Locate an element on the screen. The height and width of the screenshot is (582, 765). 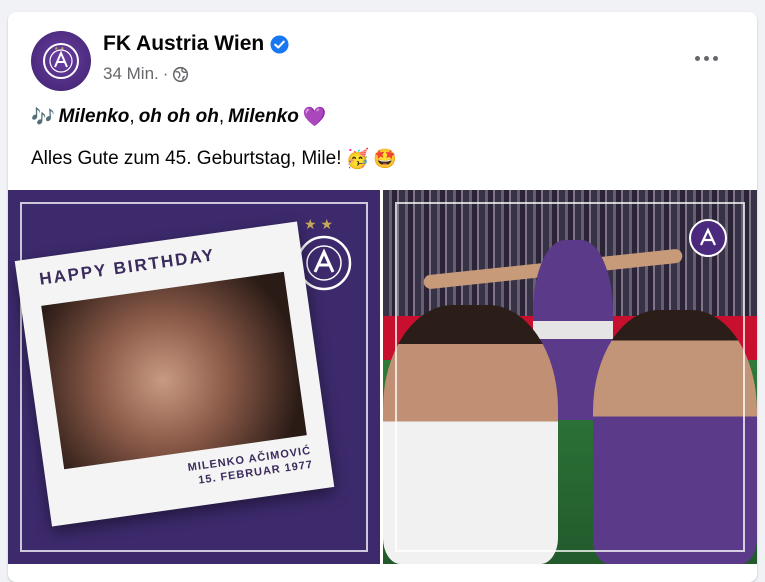
page-avatar: ★ ★ is located at coordinates (61, 61).